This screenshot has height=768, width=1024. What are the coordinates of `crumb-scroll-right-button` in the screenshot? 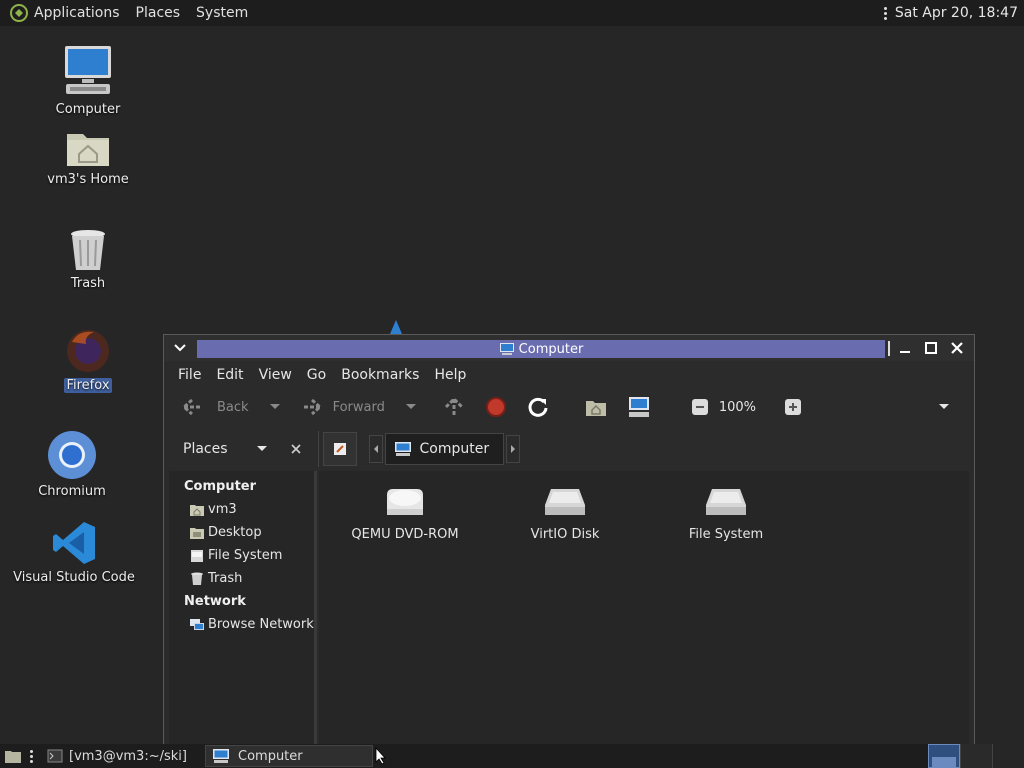 It's located at (513, 449).